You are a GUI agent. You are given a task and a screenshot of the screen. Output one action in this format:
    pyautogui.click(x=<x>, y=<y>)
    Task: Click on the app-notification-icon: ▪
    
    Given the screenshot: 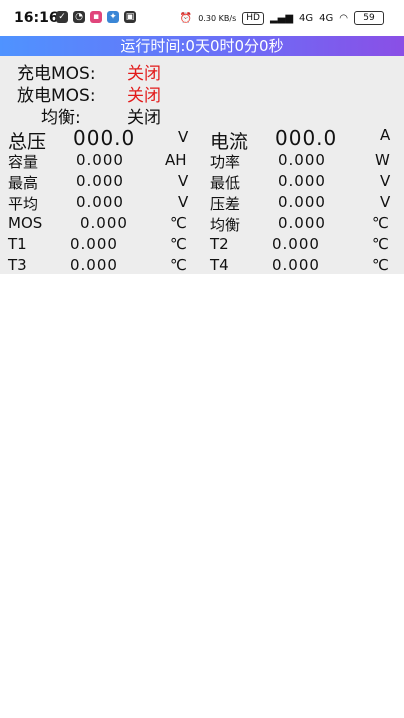 What is the action you would take?
    pyautogui.click(x=96, y=17)
    